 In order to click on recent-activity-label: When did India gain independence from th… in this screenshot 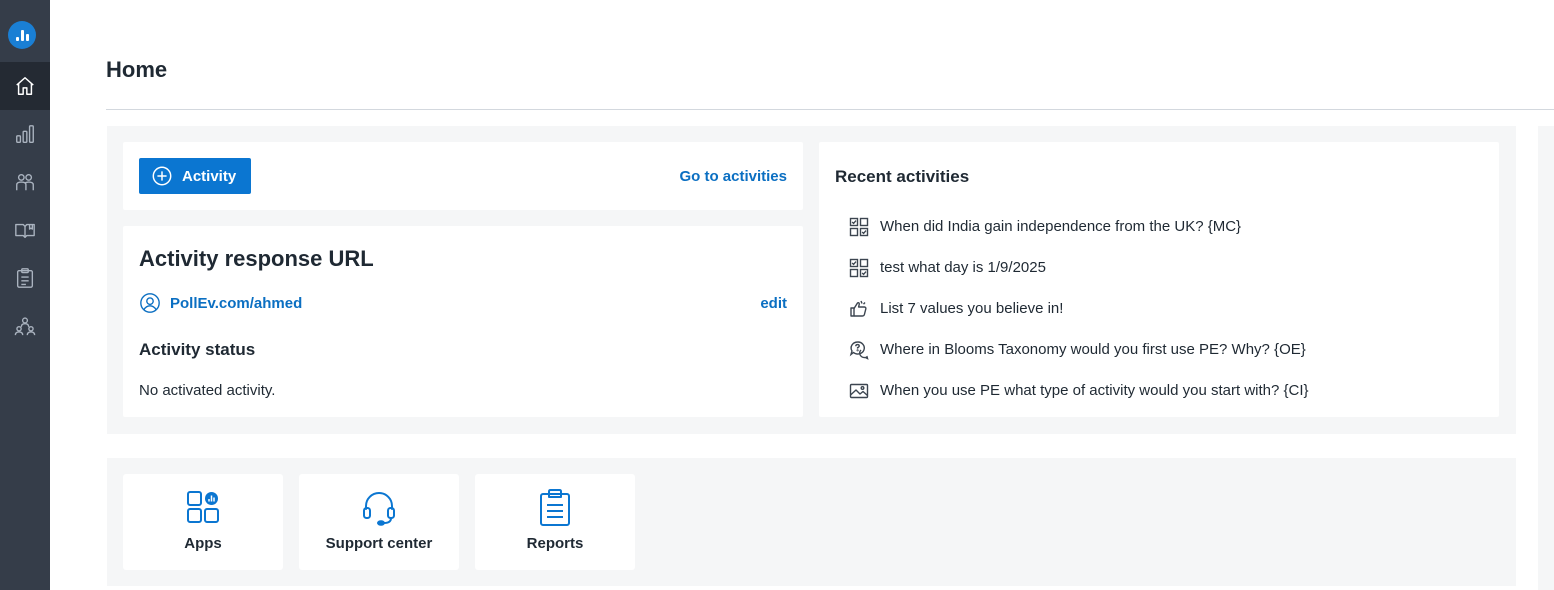, I will do `click(1061, 226)`.